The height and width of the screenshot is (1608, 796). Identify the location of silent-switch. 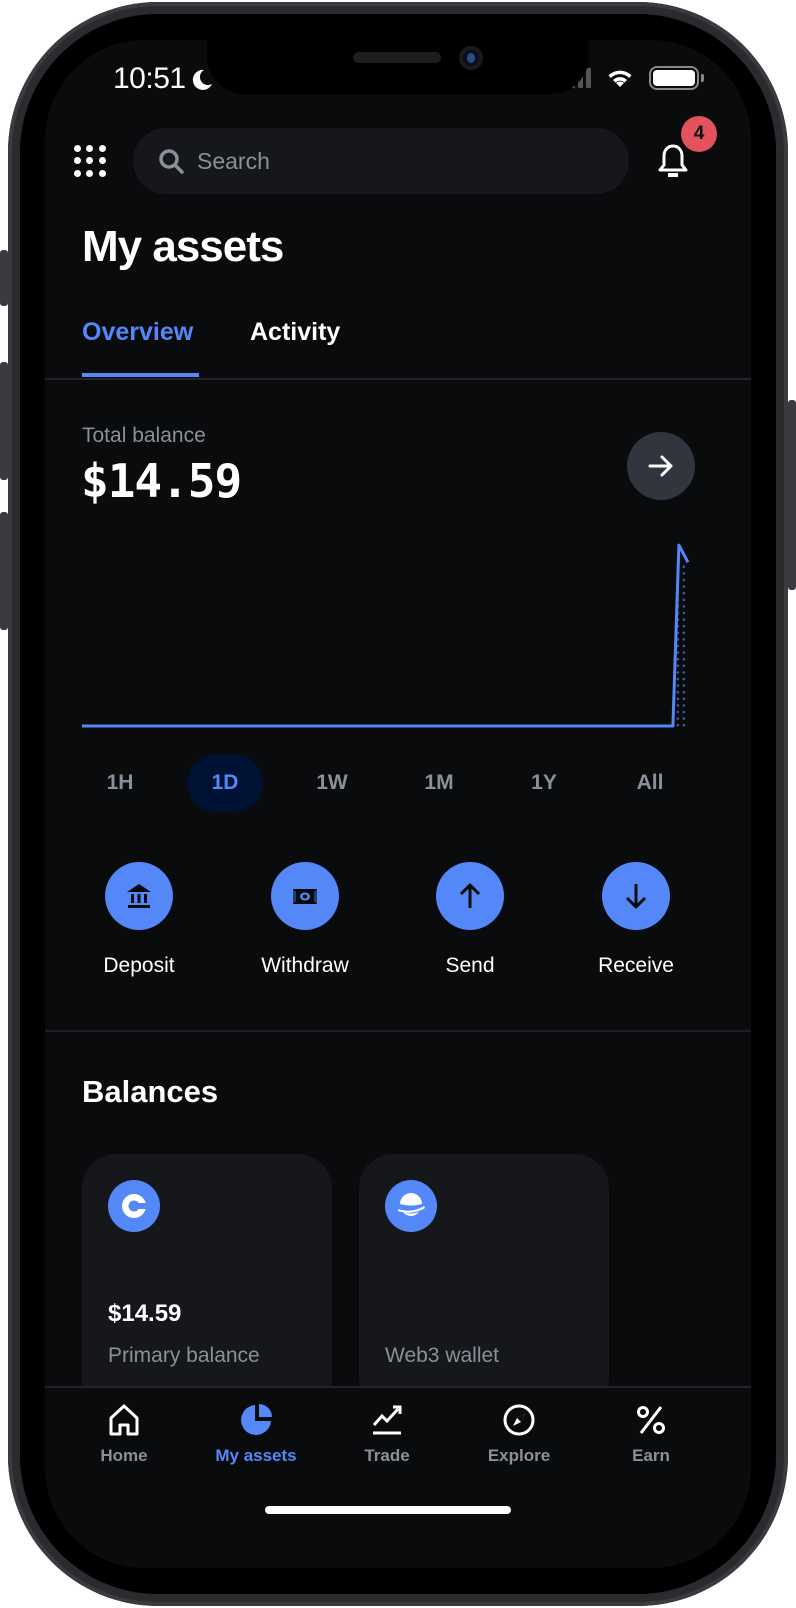
(4, 278).